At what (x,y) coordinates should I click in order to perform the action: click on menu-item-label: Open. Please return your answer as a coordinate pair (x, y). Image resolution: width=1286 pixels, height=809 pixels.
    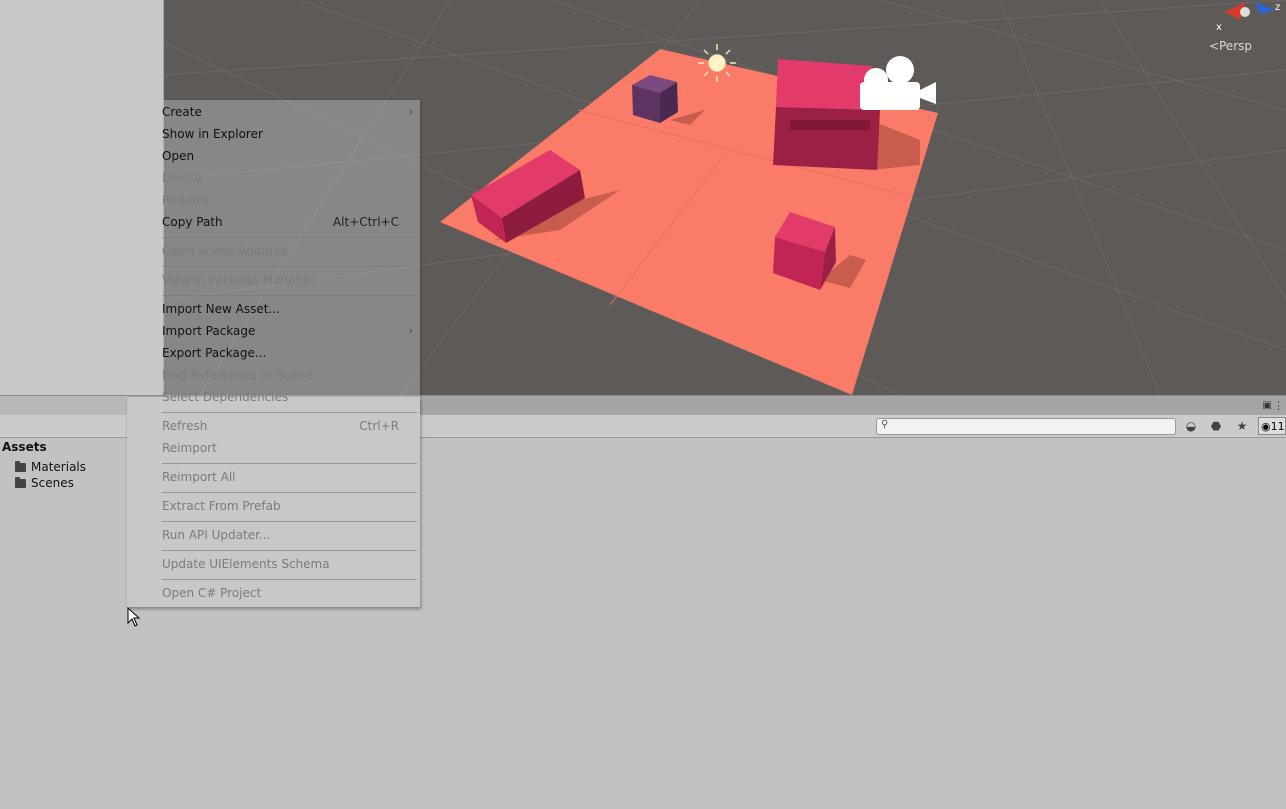
    Looking at the image, I should click on (178, 156).